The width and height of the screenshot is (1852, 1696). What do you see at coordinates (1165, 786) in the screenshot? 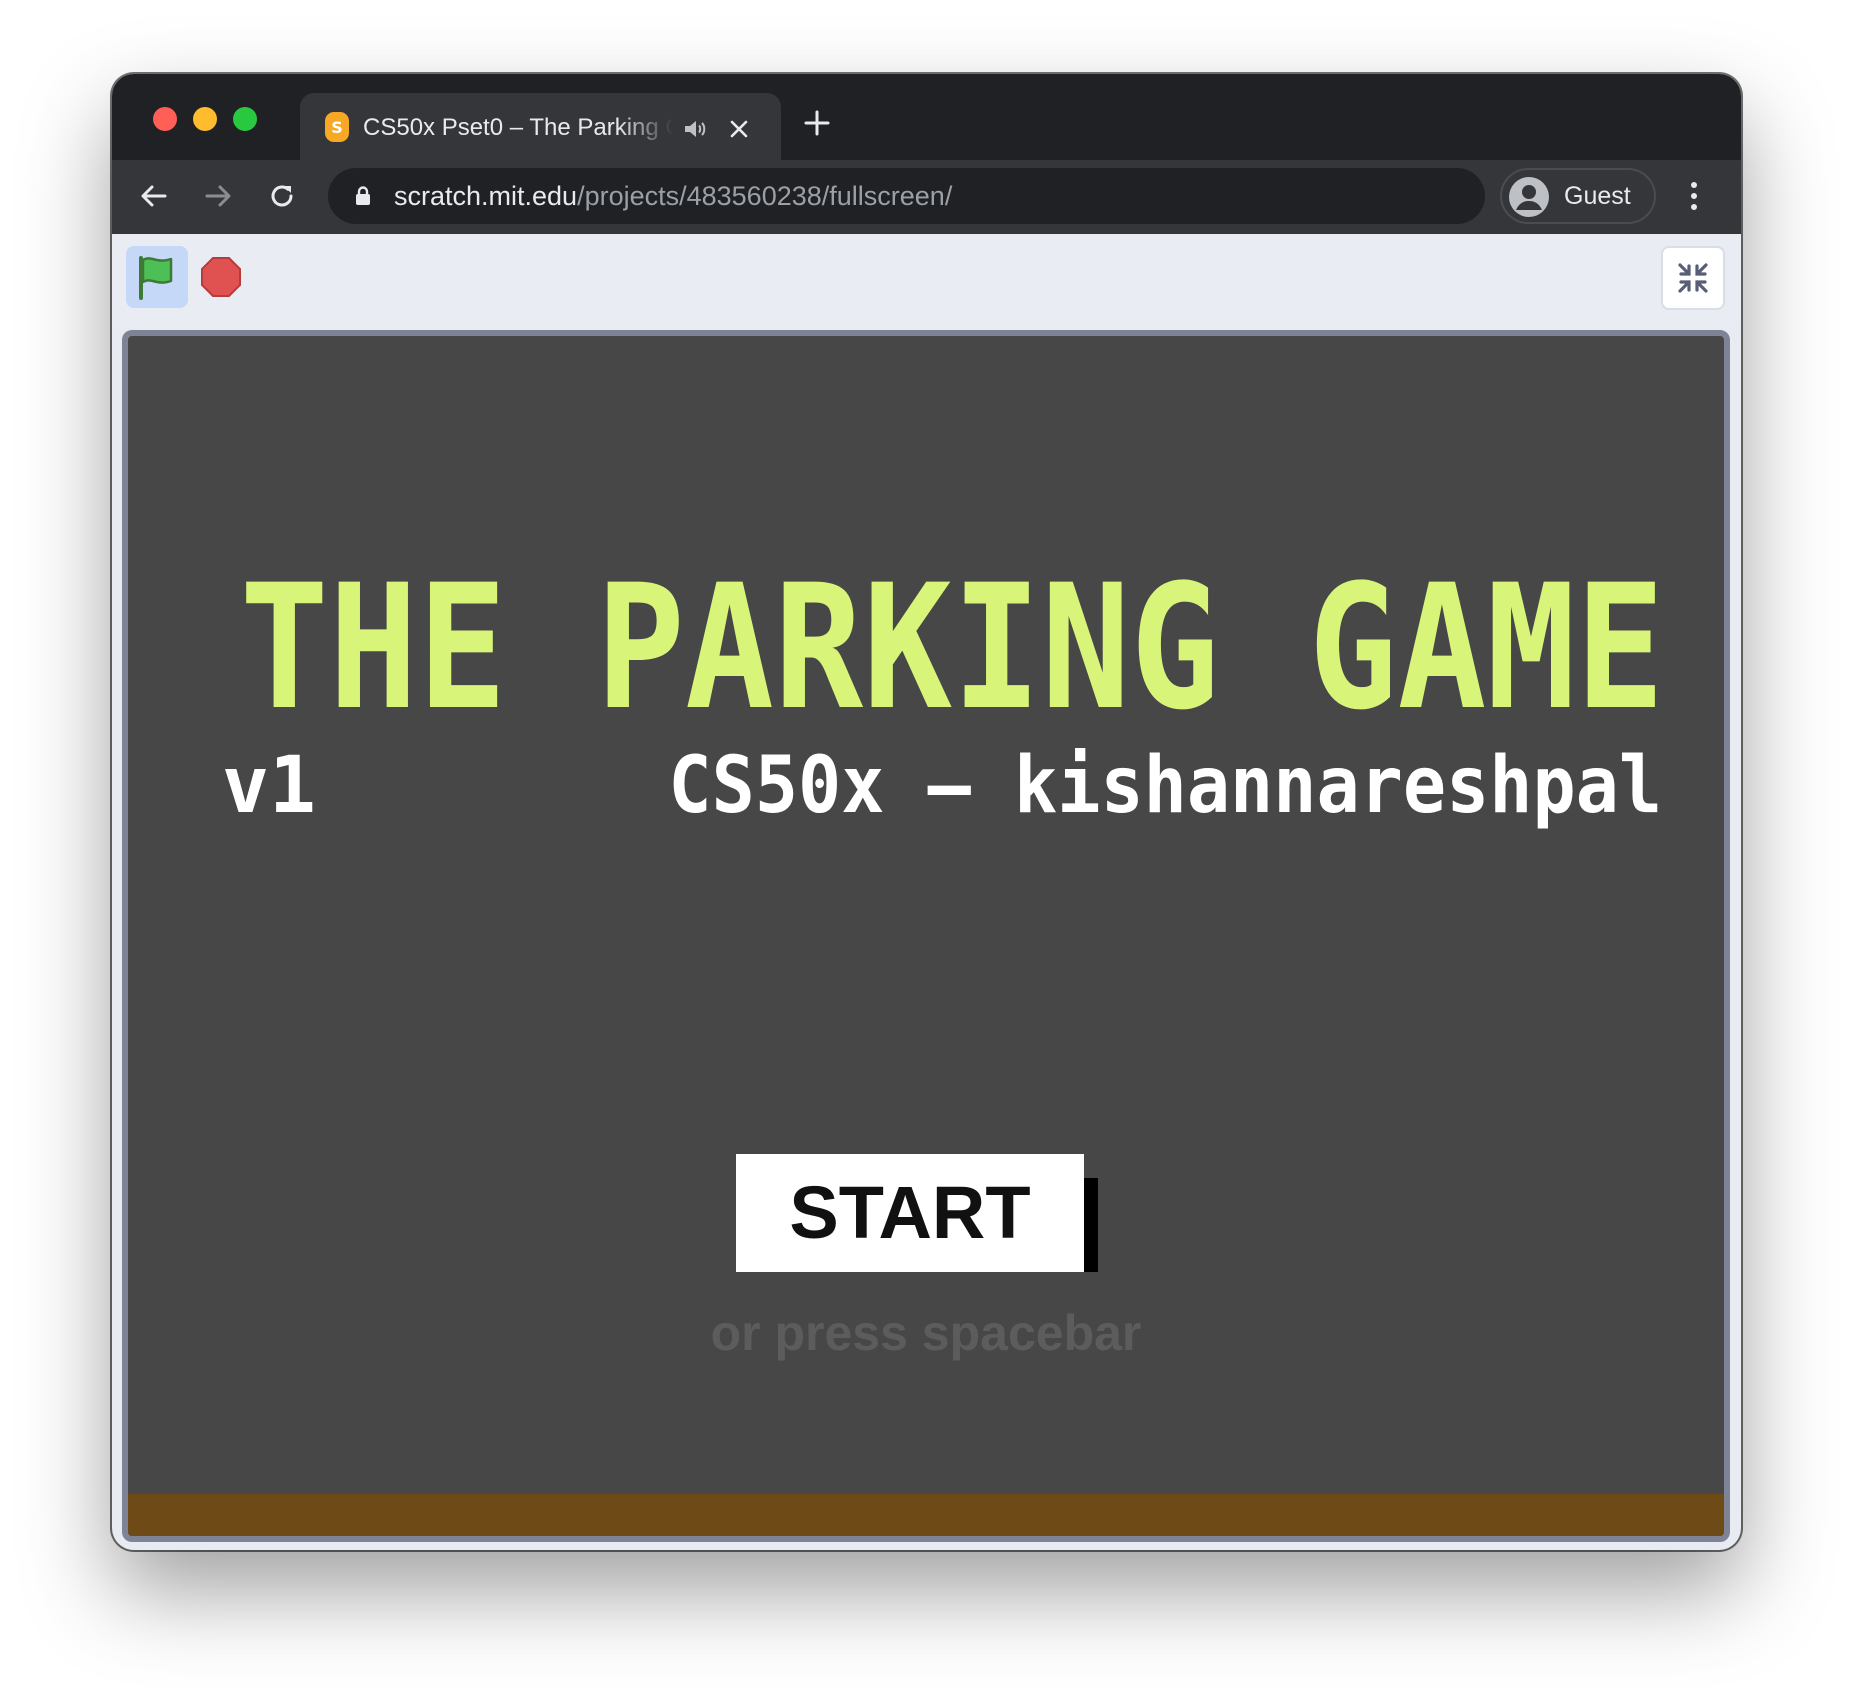
I see `credit-label: CS50x – kishannareshpal` at bounding box center [1165, 786].